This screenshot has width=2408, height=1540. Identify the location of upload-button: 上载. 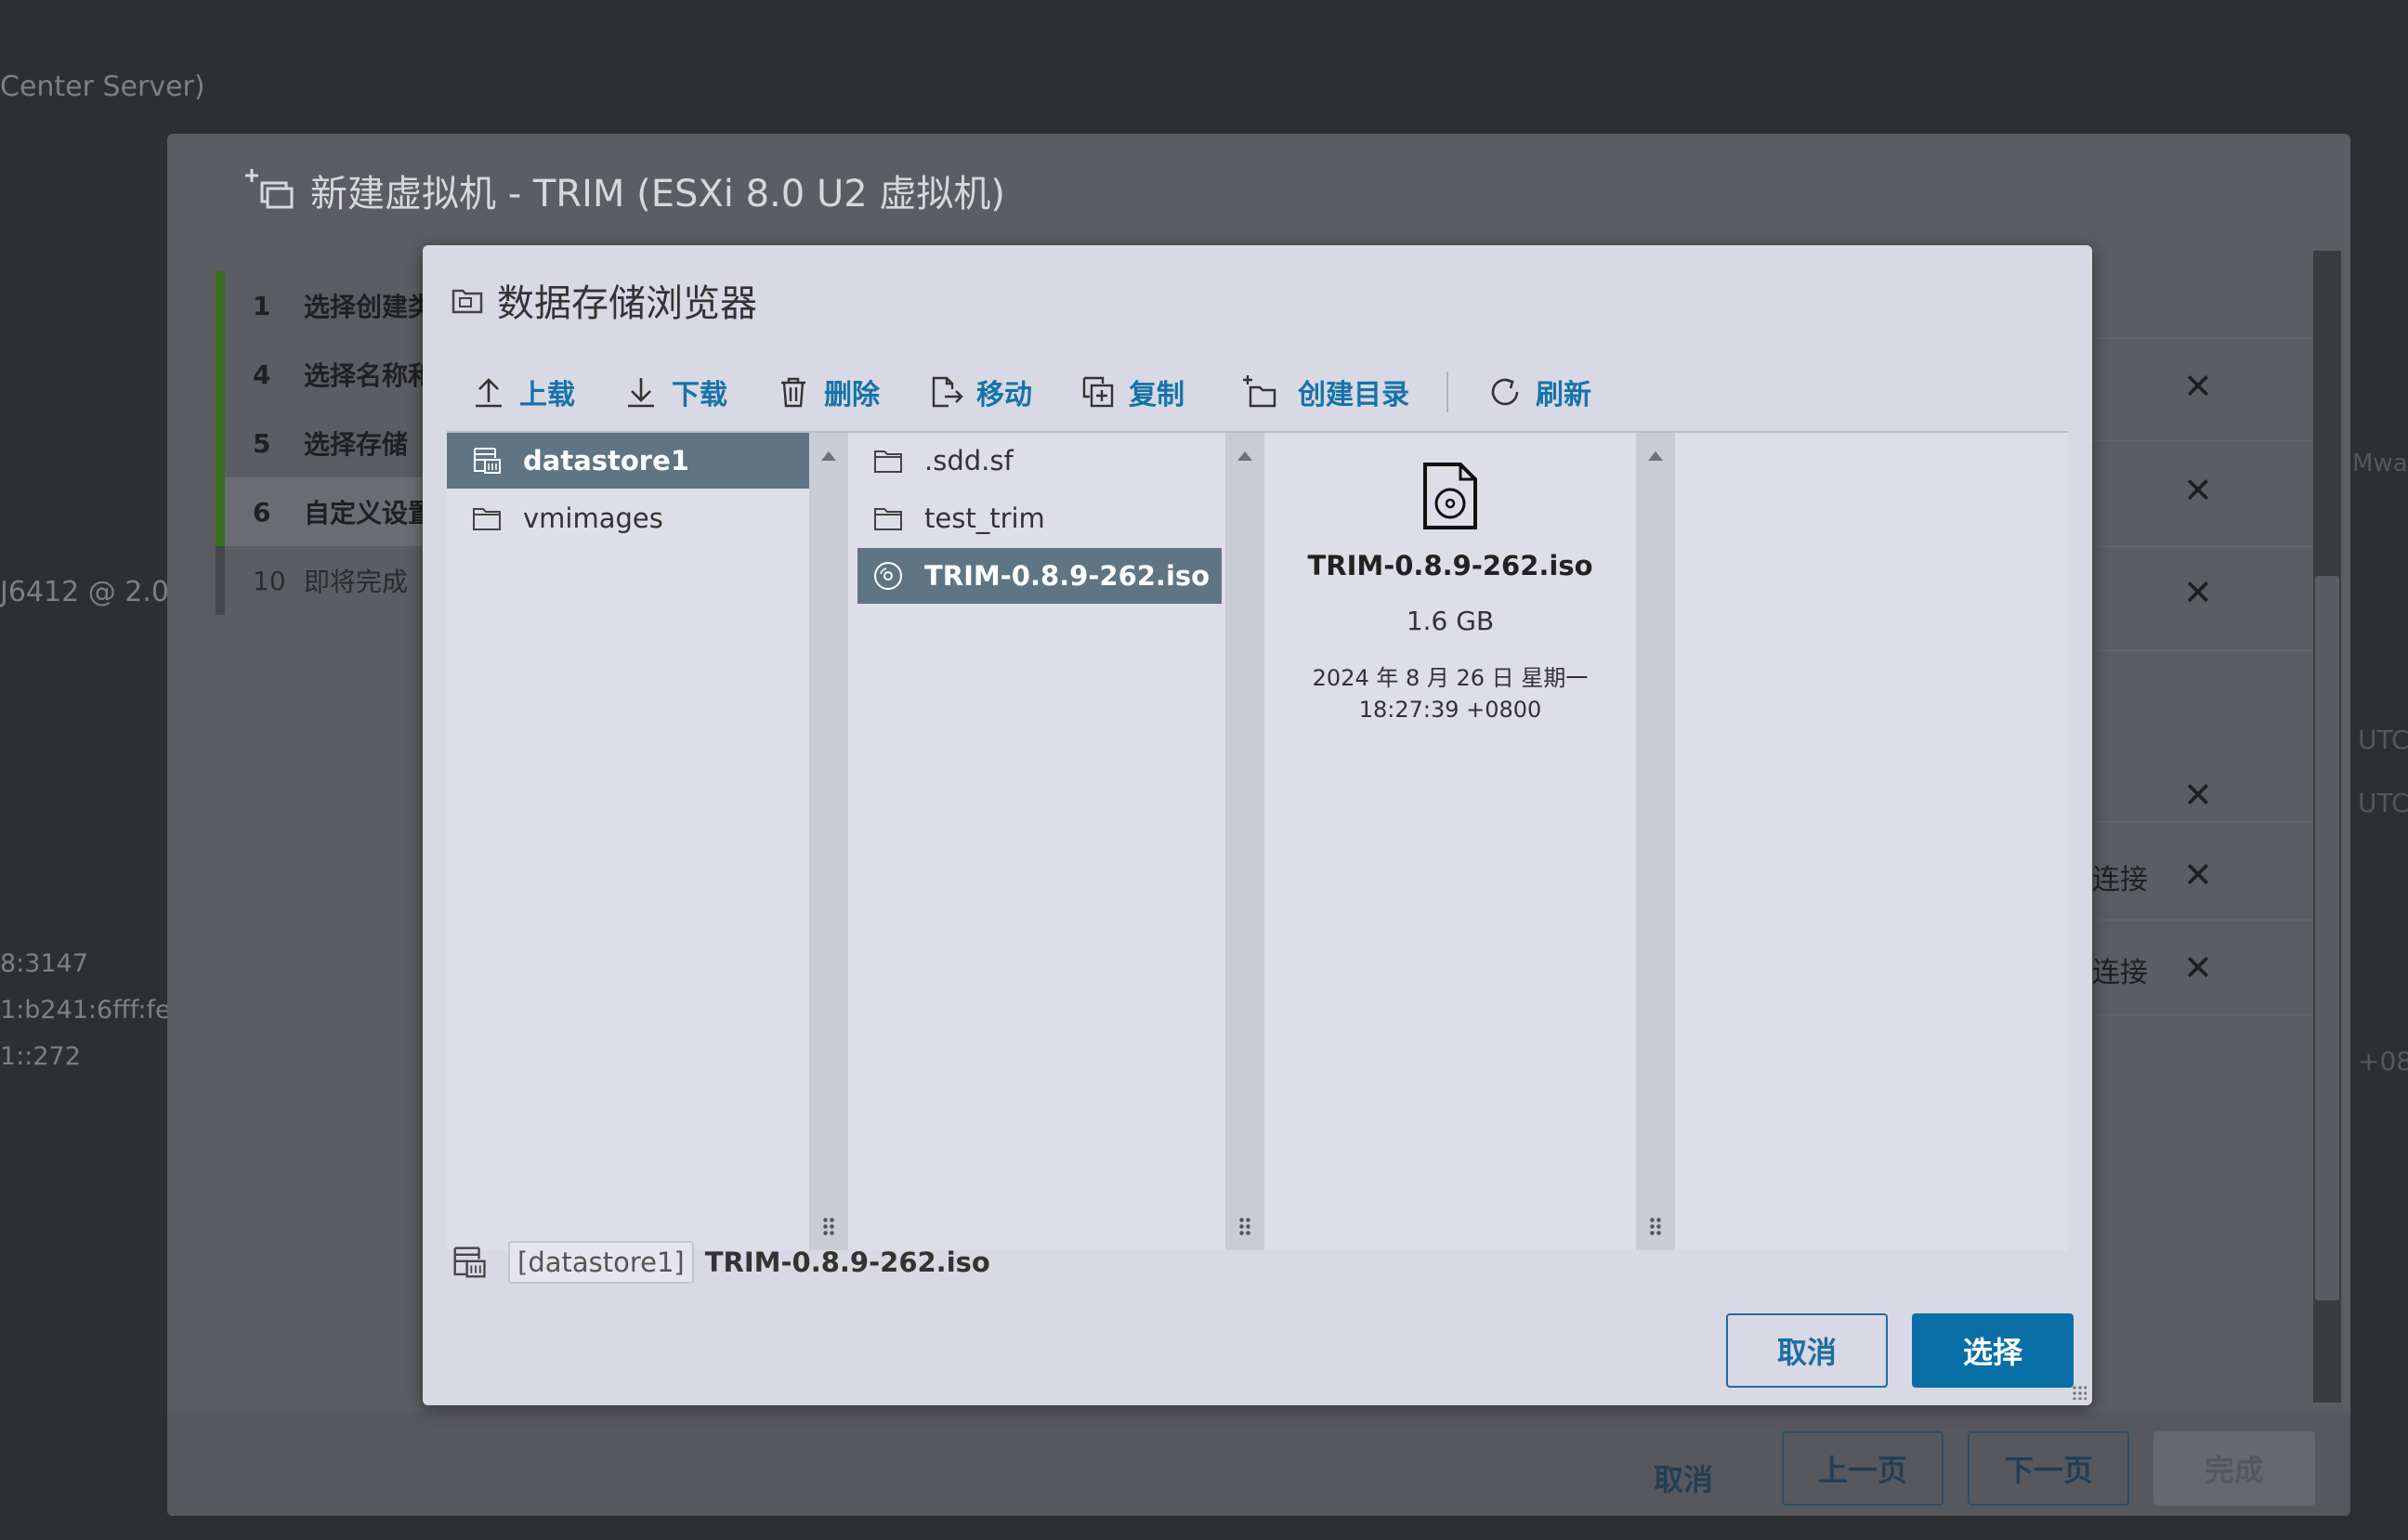
(523, 392).